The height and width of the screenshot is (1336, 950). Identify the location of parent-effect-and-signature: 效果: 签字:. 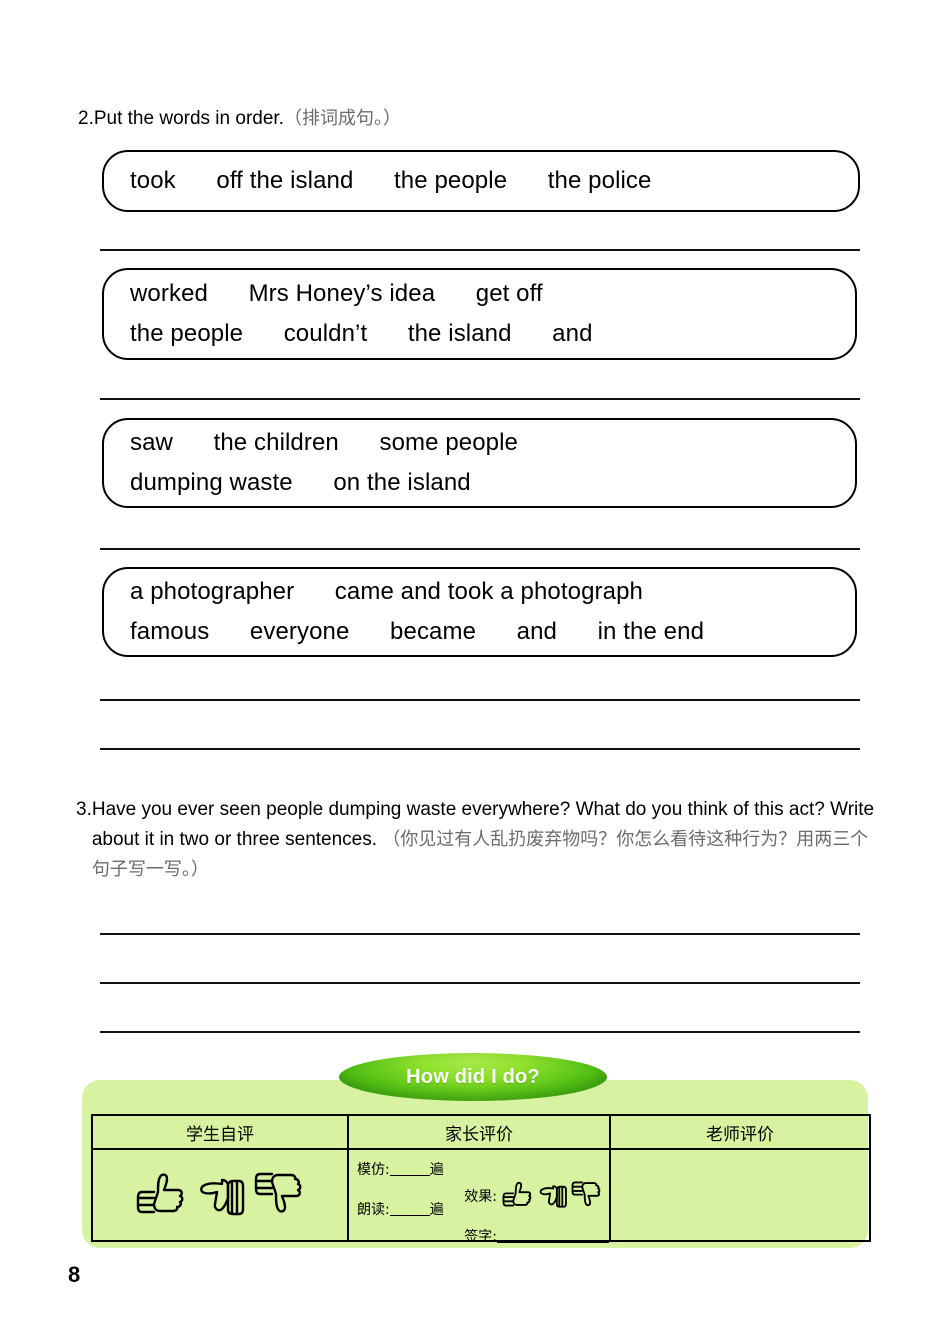
(534, 1197).